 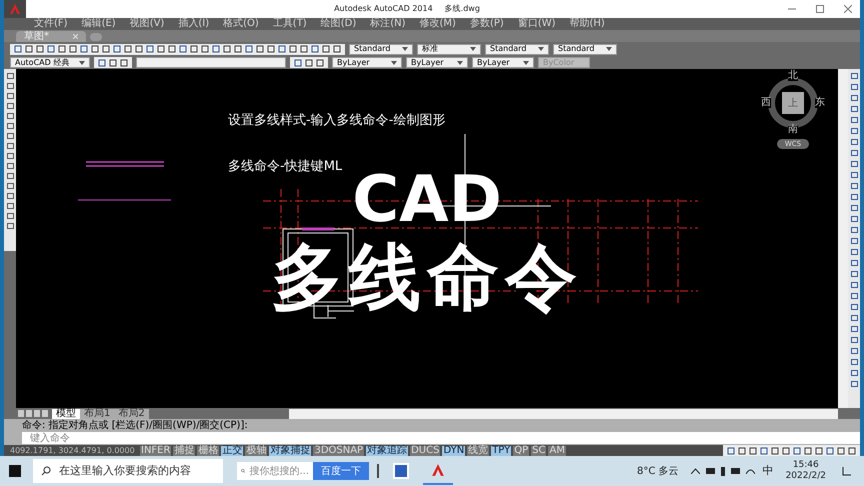 I want to click on status-toggle: 线宽, so click(x=478, y=451).